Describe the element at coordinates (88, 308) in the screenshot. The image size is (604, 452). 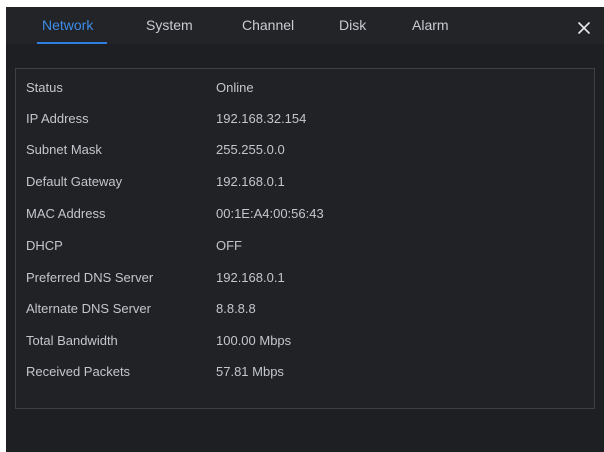
I see `row-label: Alternate DNS Server` at that location.